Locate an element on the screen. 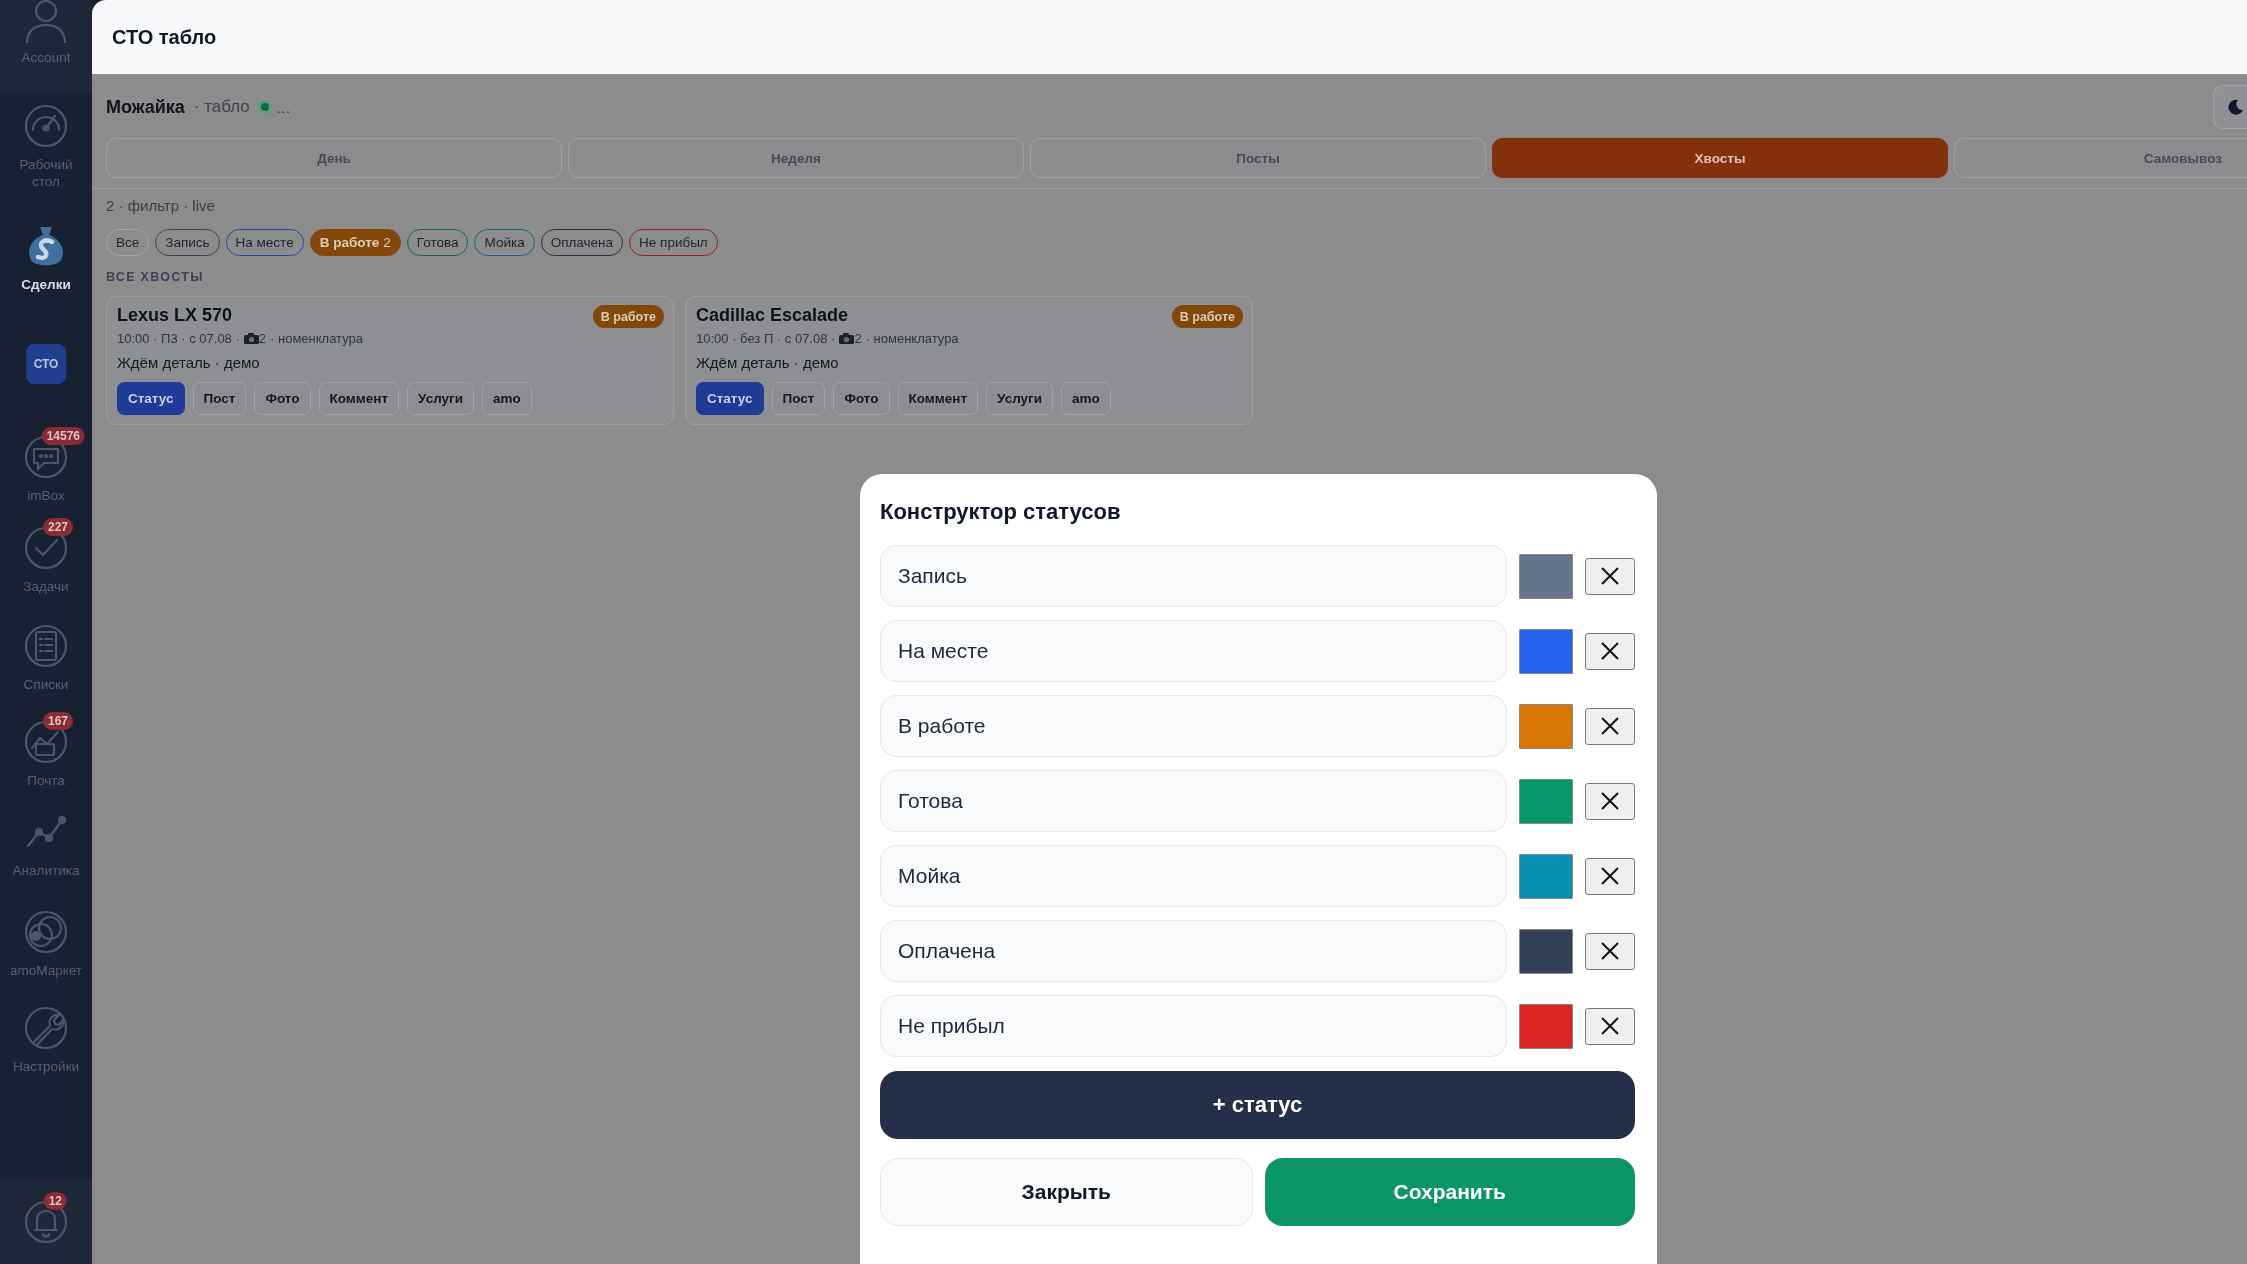 The image size is (2247, 1264). count-badge: 14576 is located at coordinates (63, 436).